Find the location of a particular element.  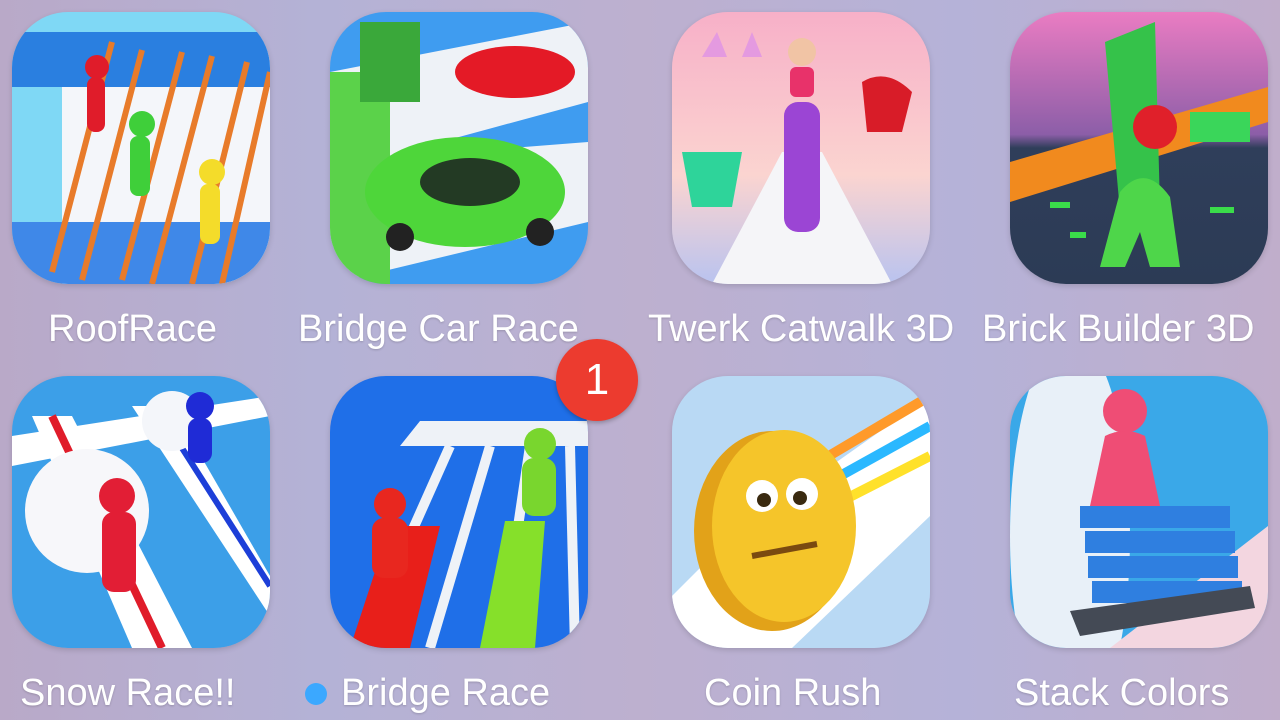

snow-race-app-icon is located at coordinates (141, 512).